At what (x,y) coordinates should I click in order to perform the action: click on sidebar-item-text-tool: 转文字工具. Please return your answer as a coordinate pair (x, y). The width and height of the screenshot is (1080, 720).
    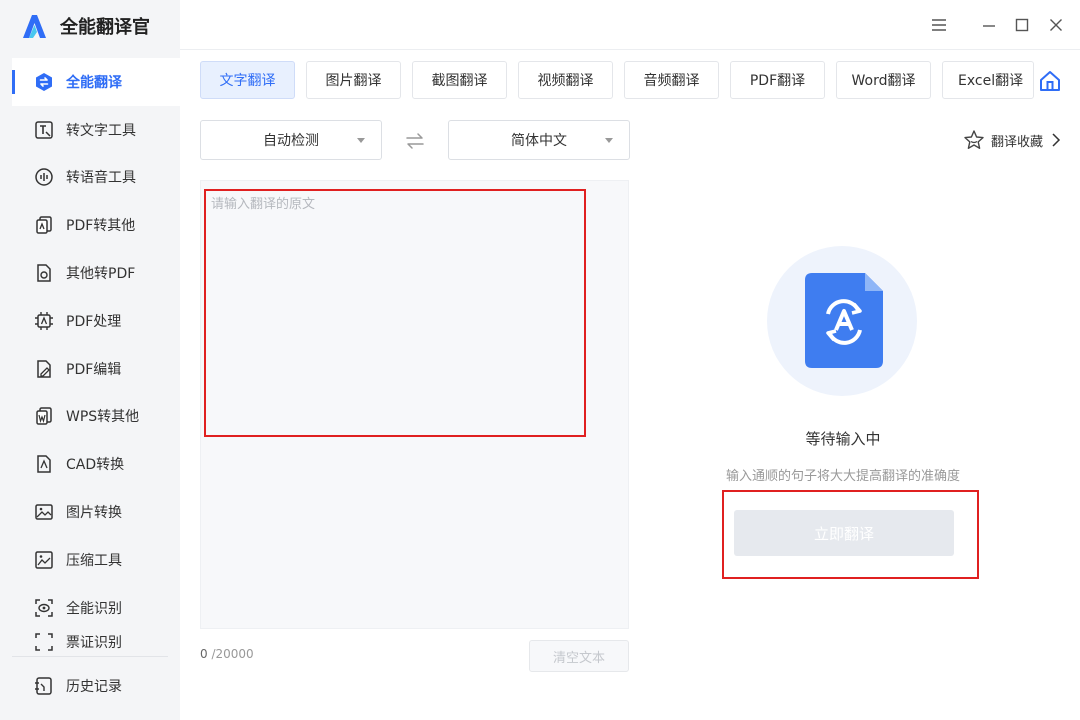
    Looking at the image, I should click on (90, 130).